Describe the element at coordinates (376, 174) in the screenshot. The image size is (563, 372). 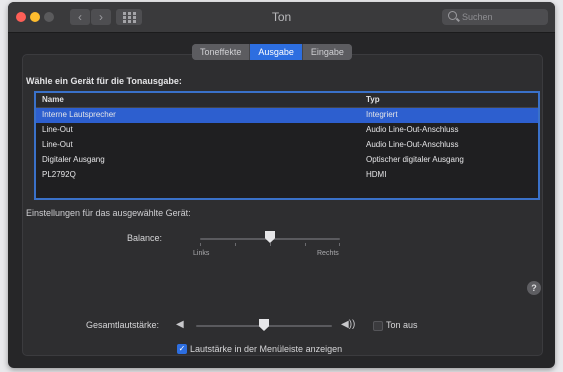
I see `device-type: HDMI` at that location.